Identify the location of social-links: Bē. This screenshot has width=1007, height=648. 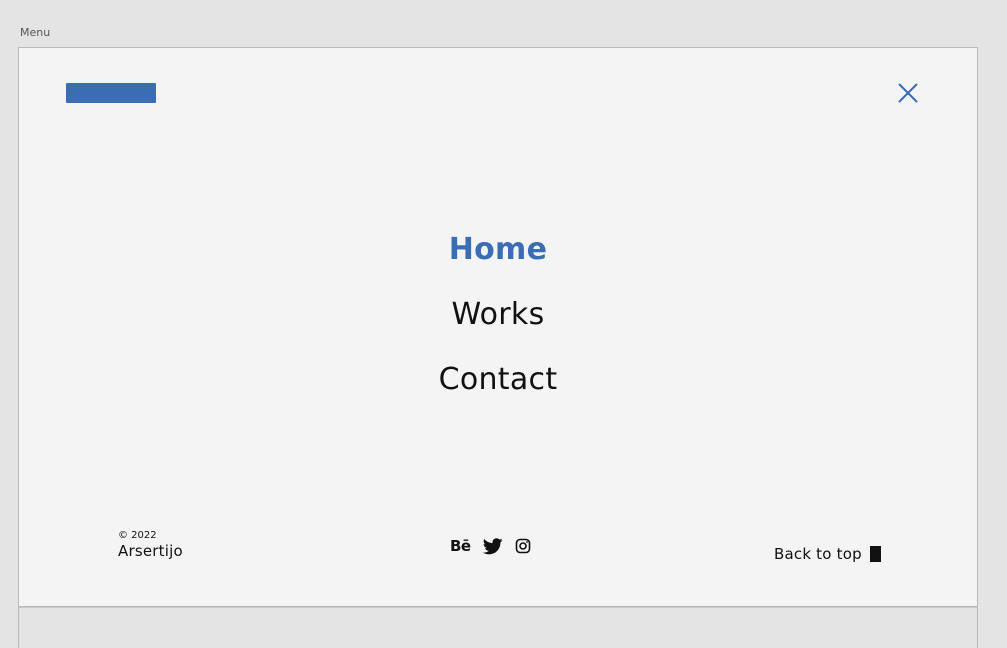
(490, 546).